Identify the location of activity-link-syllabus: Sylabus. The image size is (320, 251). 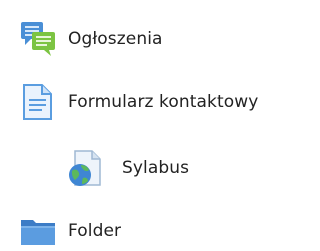
(127, 168).